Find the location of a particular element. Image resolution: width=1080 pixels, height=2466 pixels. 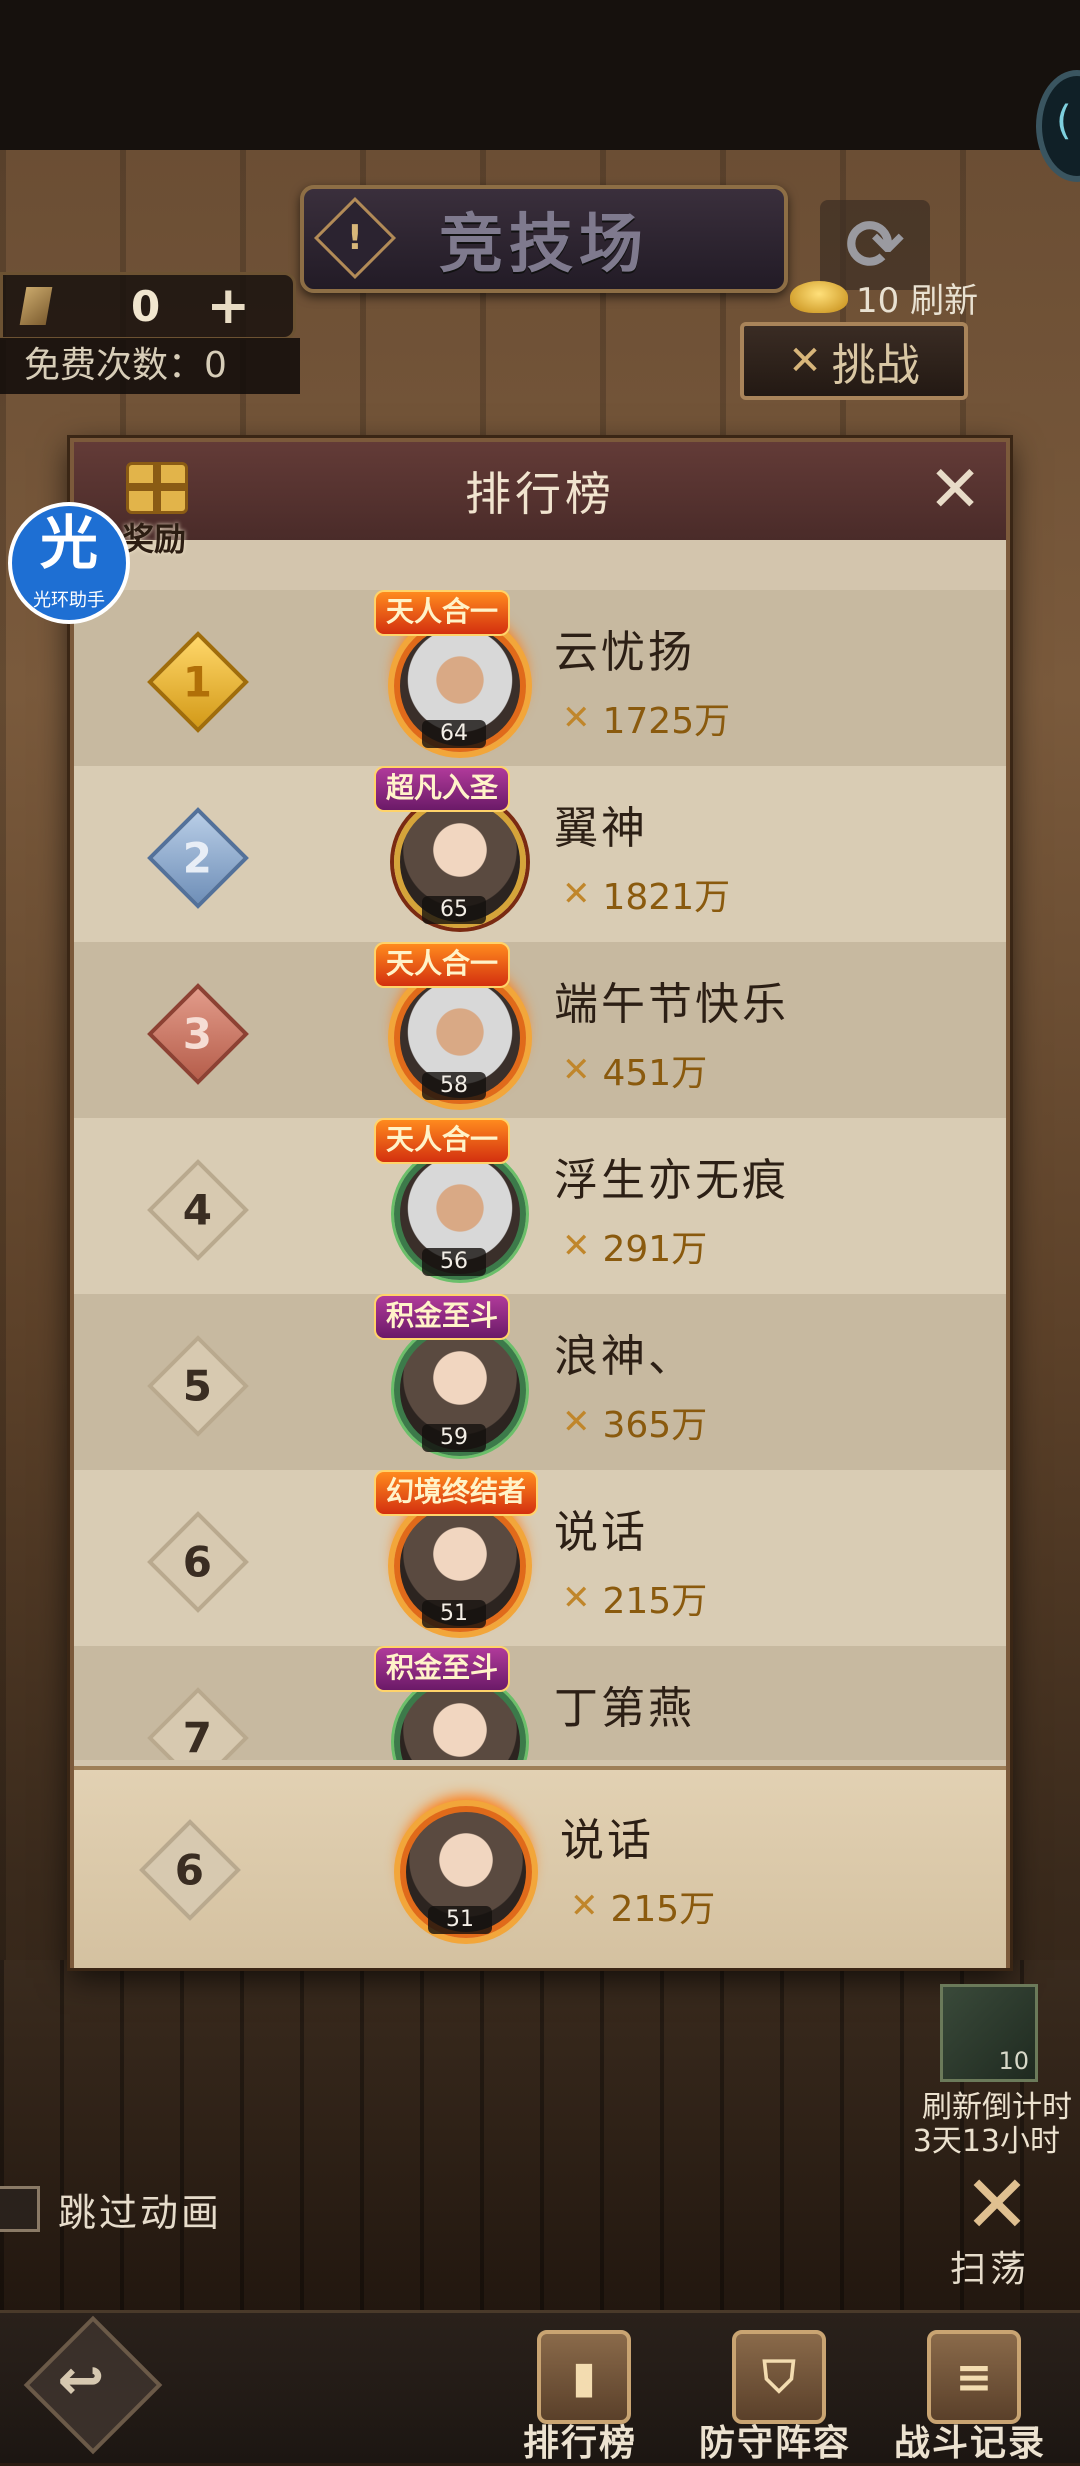

nav-battle-record-button: ≡ 战斗记录 is located at coordinates (970, 2391).